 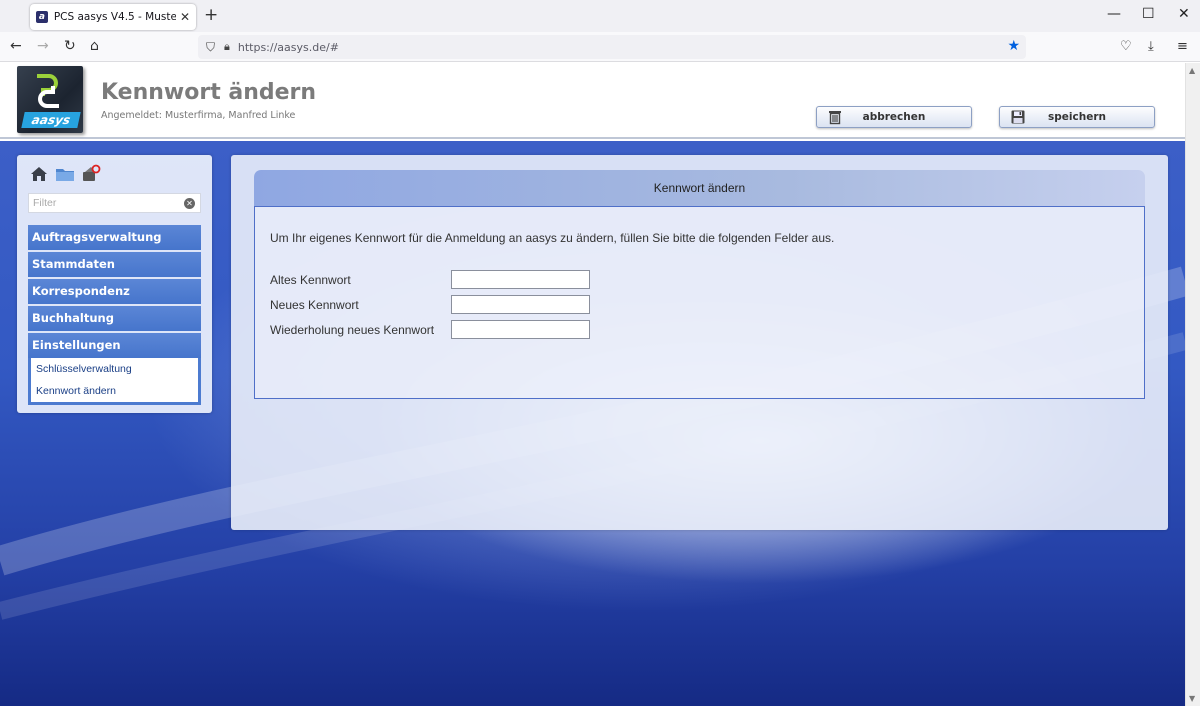 What do you see at coordinates (211, 15) in the screenshot?
I see `new-tab-icon: +` at bounding box center [211, 15].